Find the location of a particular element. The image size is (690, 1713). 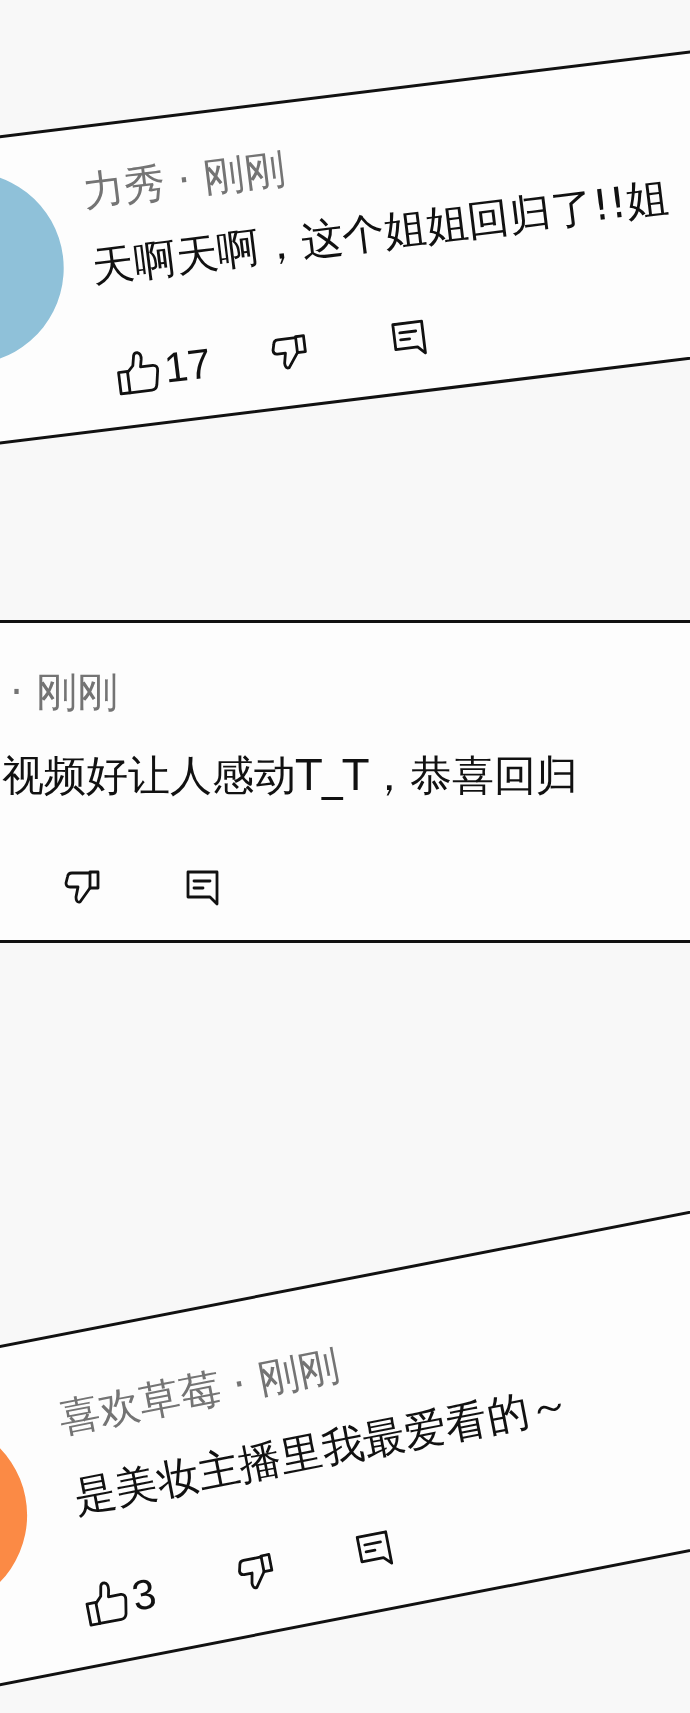

like-button: 3 is located at coordinates (120, 1600).